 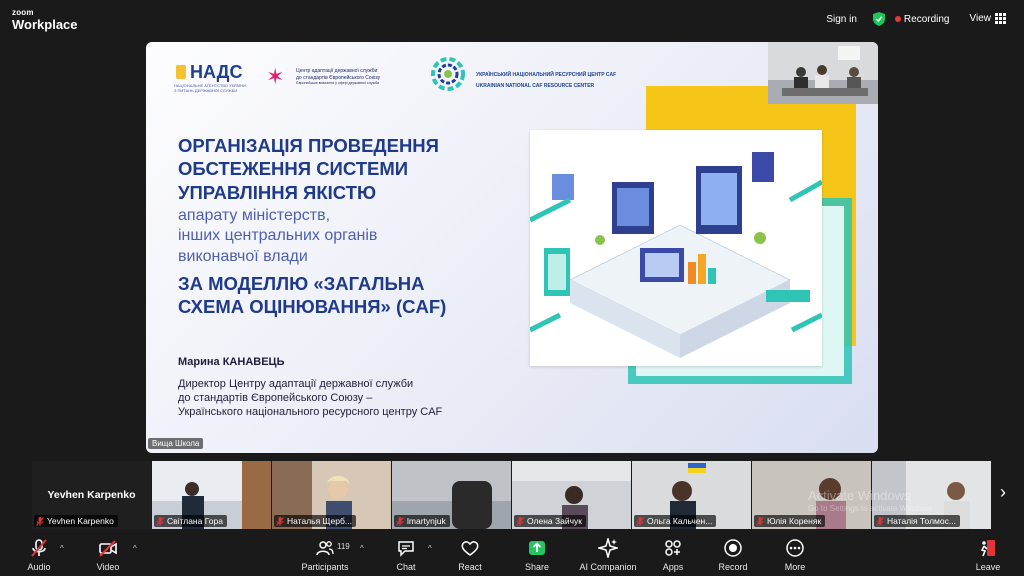 I want to click on view-button: View, so click(x=987, y=19).